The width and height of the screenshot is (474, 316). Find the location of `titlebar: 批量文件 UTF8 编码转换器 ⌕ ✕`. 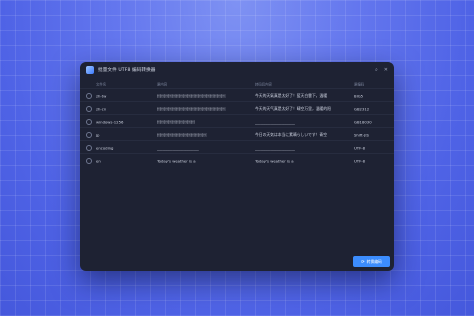

titlebar: 批量文件 UTF8 编码转换器 ⌕ ✕ is located at coordinates (237, 70).